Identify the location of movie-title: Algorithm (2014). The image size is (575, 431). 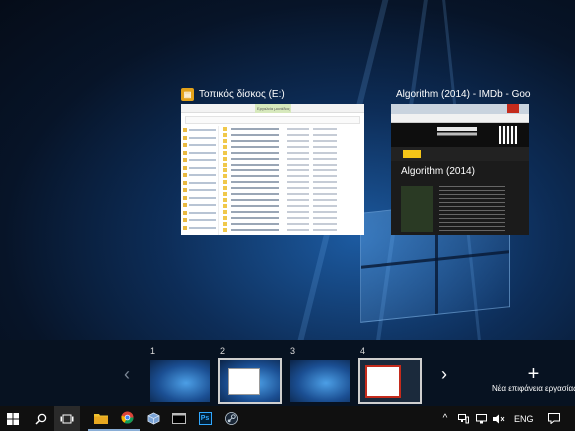
(438, 171).